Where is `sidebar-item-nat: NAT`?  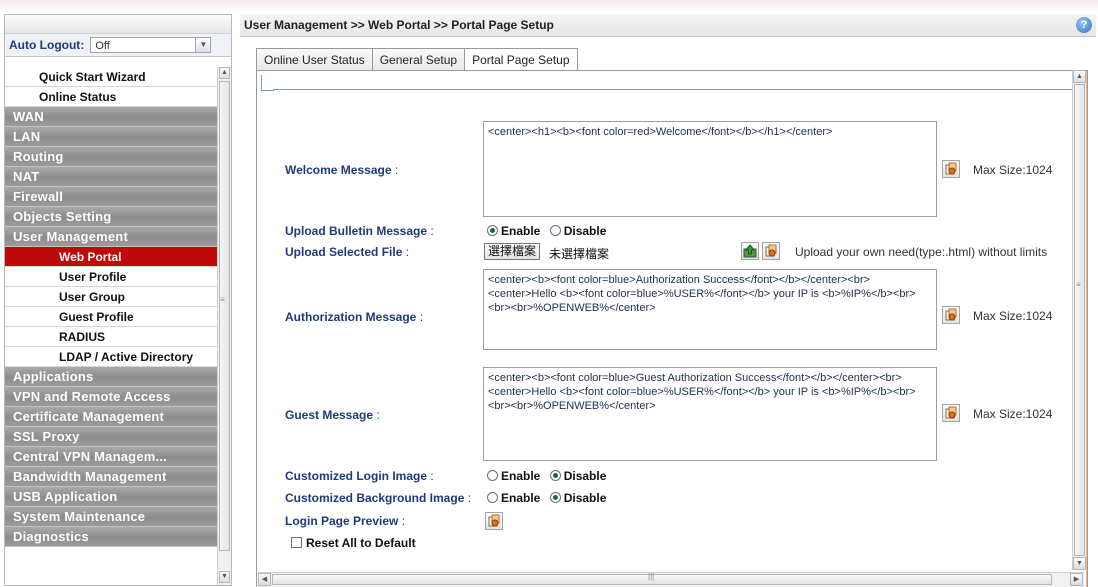 sidebar-item-nat: NAT is located at coordinates (111, 177).